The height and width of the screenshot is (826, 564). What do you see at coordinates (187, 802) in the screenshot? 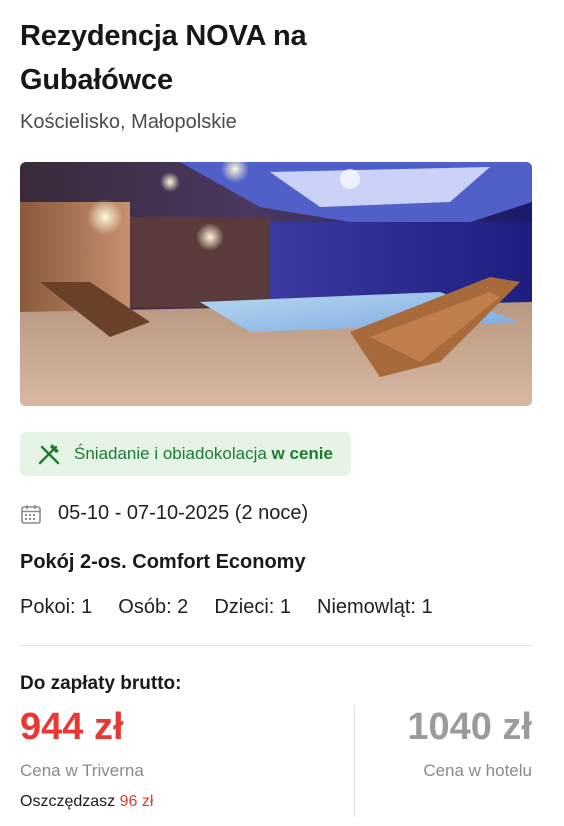
I see `savings-text: Oszczędzasz 96 zł` at bounding box center [187, 802].